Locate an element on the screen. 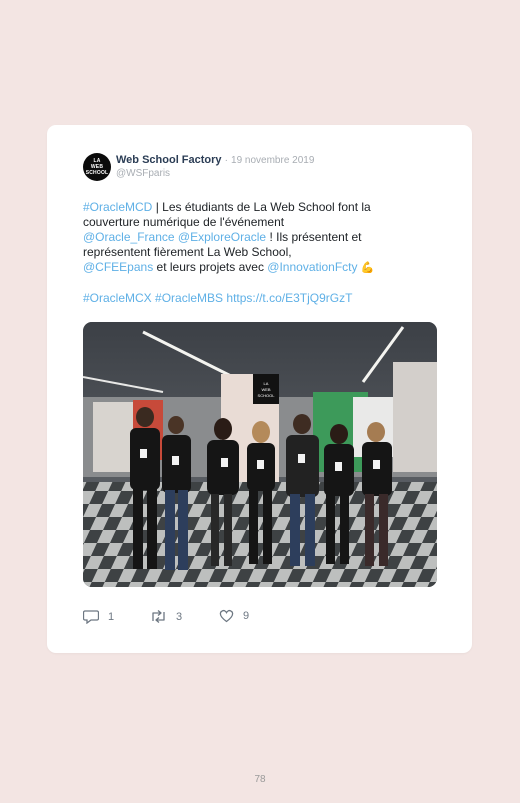  stand-sign-3: SCHOOL is located at coordinates (267, 395).